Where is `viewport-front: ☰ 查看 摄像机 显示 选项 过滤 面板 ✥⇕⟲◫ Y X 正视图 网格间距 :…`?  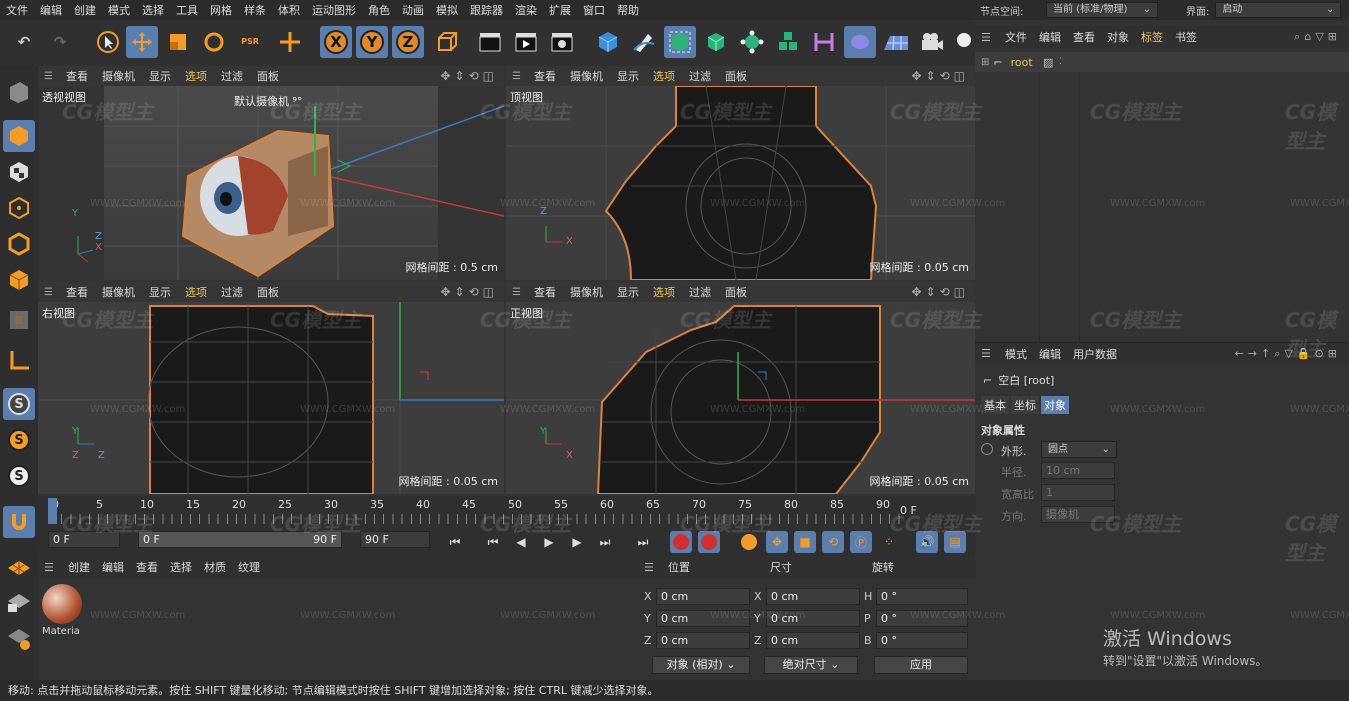
viewport-front: ☰ 查看 摄像机 显示 选项 过滤 面板 ✥⇕⟲◫ Y X 正视图 网格间距 :… is located at coordinates (740, 388).